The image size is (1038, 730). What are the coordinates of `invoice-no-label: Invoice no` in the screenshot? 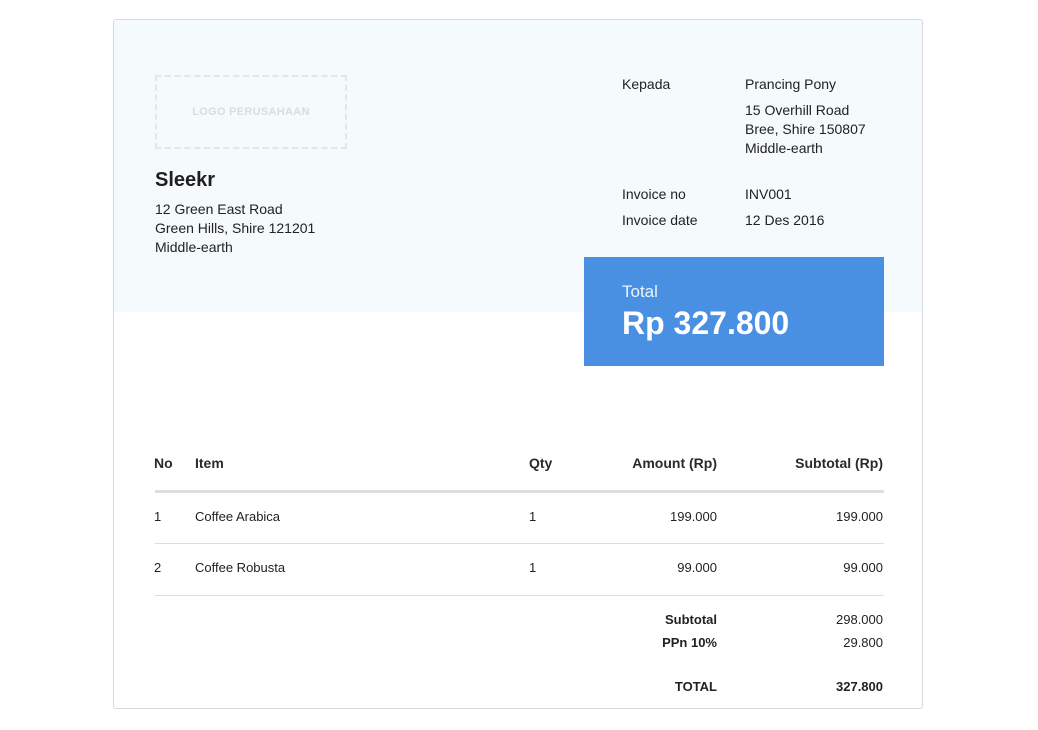 It's located at (654, 194).